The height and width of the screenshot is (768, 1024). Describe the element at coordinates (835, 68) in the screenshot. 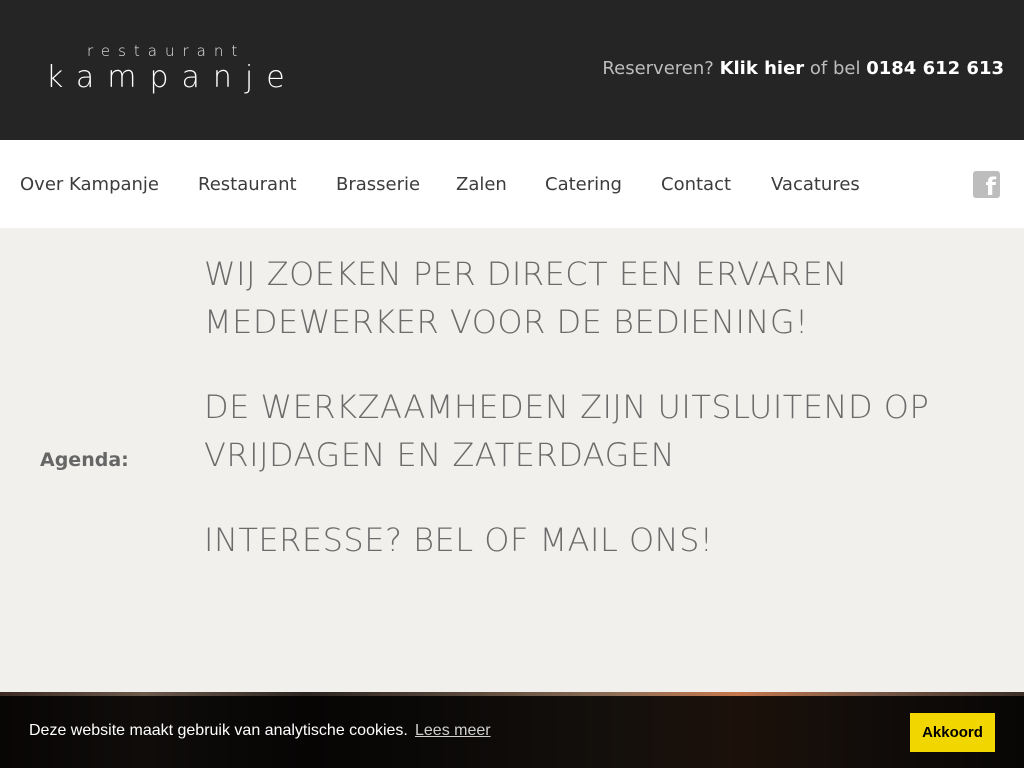

I see `reserve-middle: of bel` at that location.